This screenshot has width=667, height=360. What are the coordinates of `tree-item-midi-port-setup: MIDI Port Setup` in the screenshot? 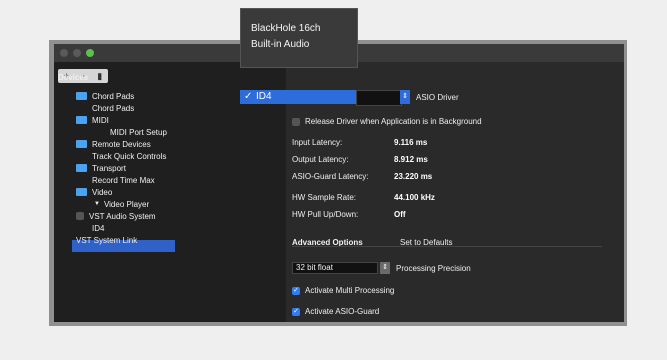 It's located at (138, 132).